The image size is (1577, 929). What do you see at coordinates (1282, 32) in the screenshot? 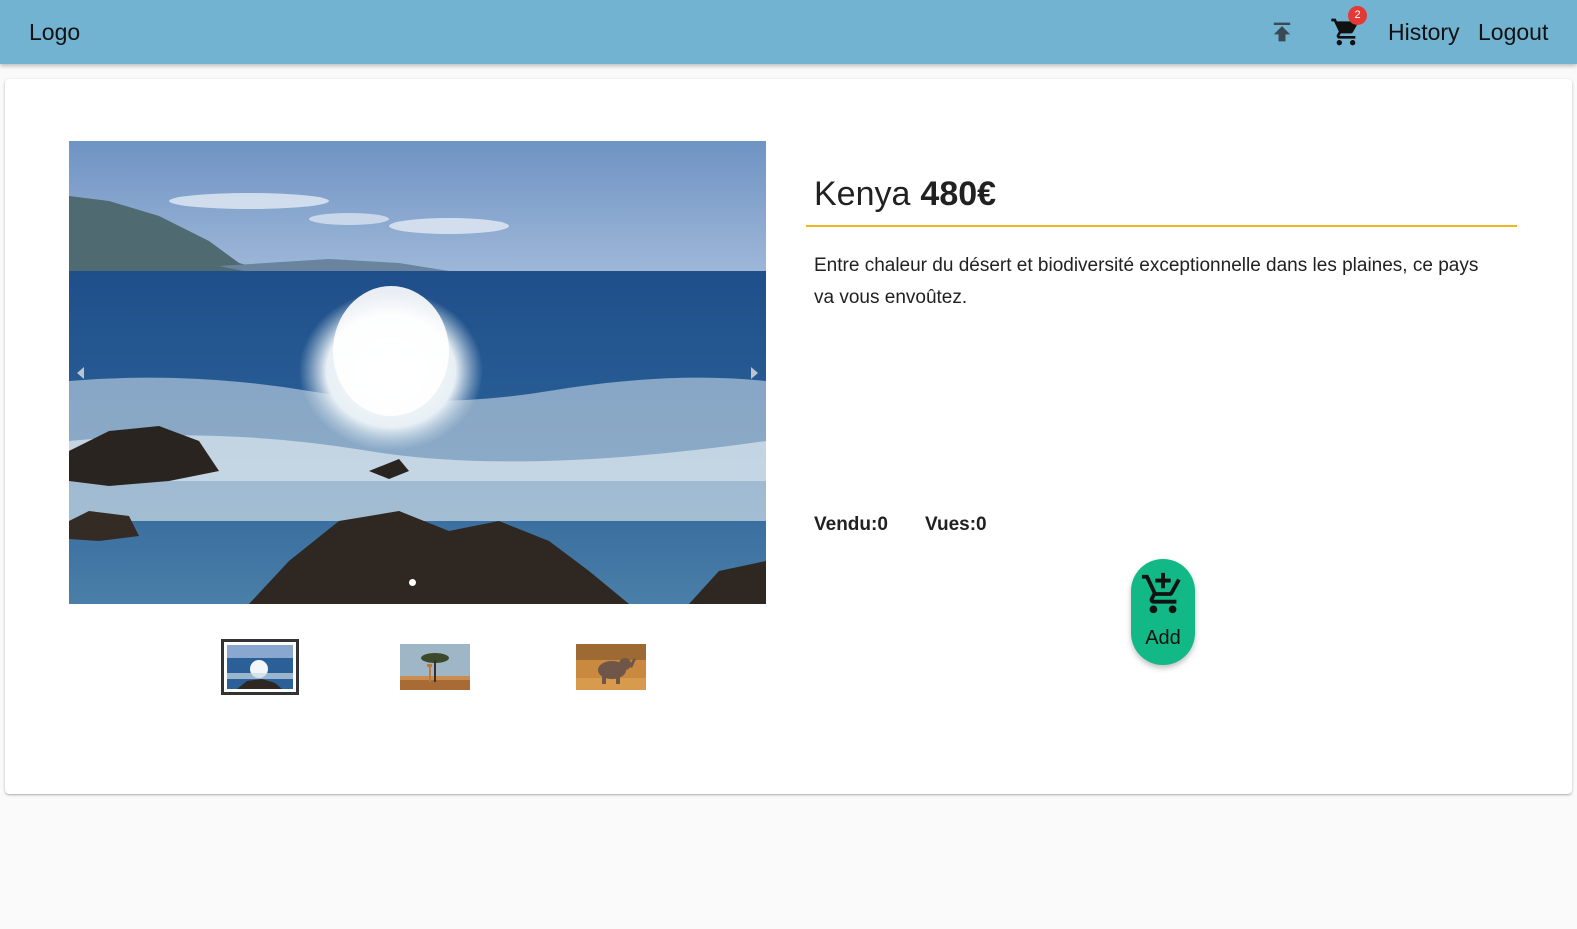
I see `upload-icon` at bounding box center [1282, 32].